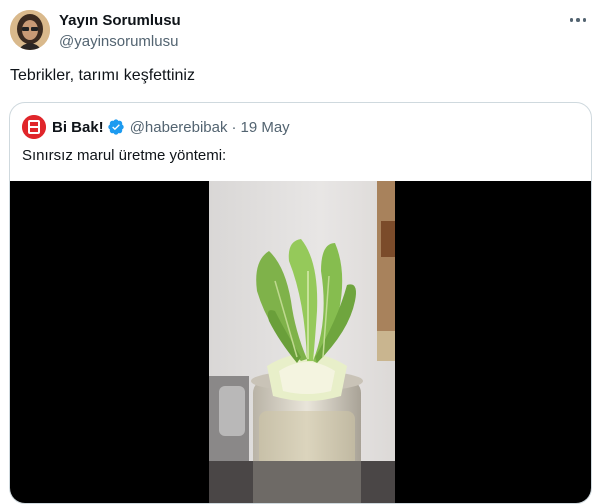 This screenshot has height=504, width=600. What do you see at coordinates (78, 127) in the screenshot?
I see `quoted-author-name: Bi Bak!` at bounding box center [78, 127].